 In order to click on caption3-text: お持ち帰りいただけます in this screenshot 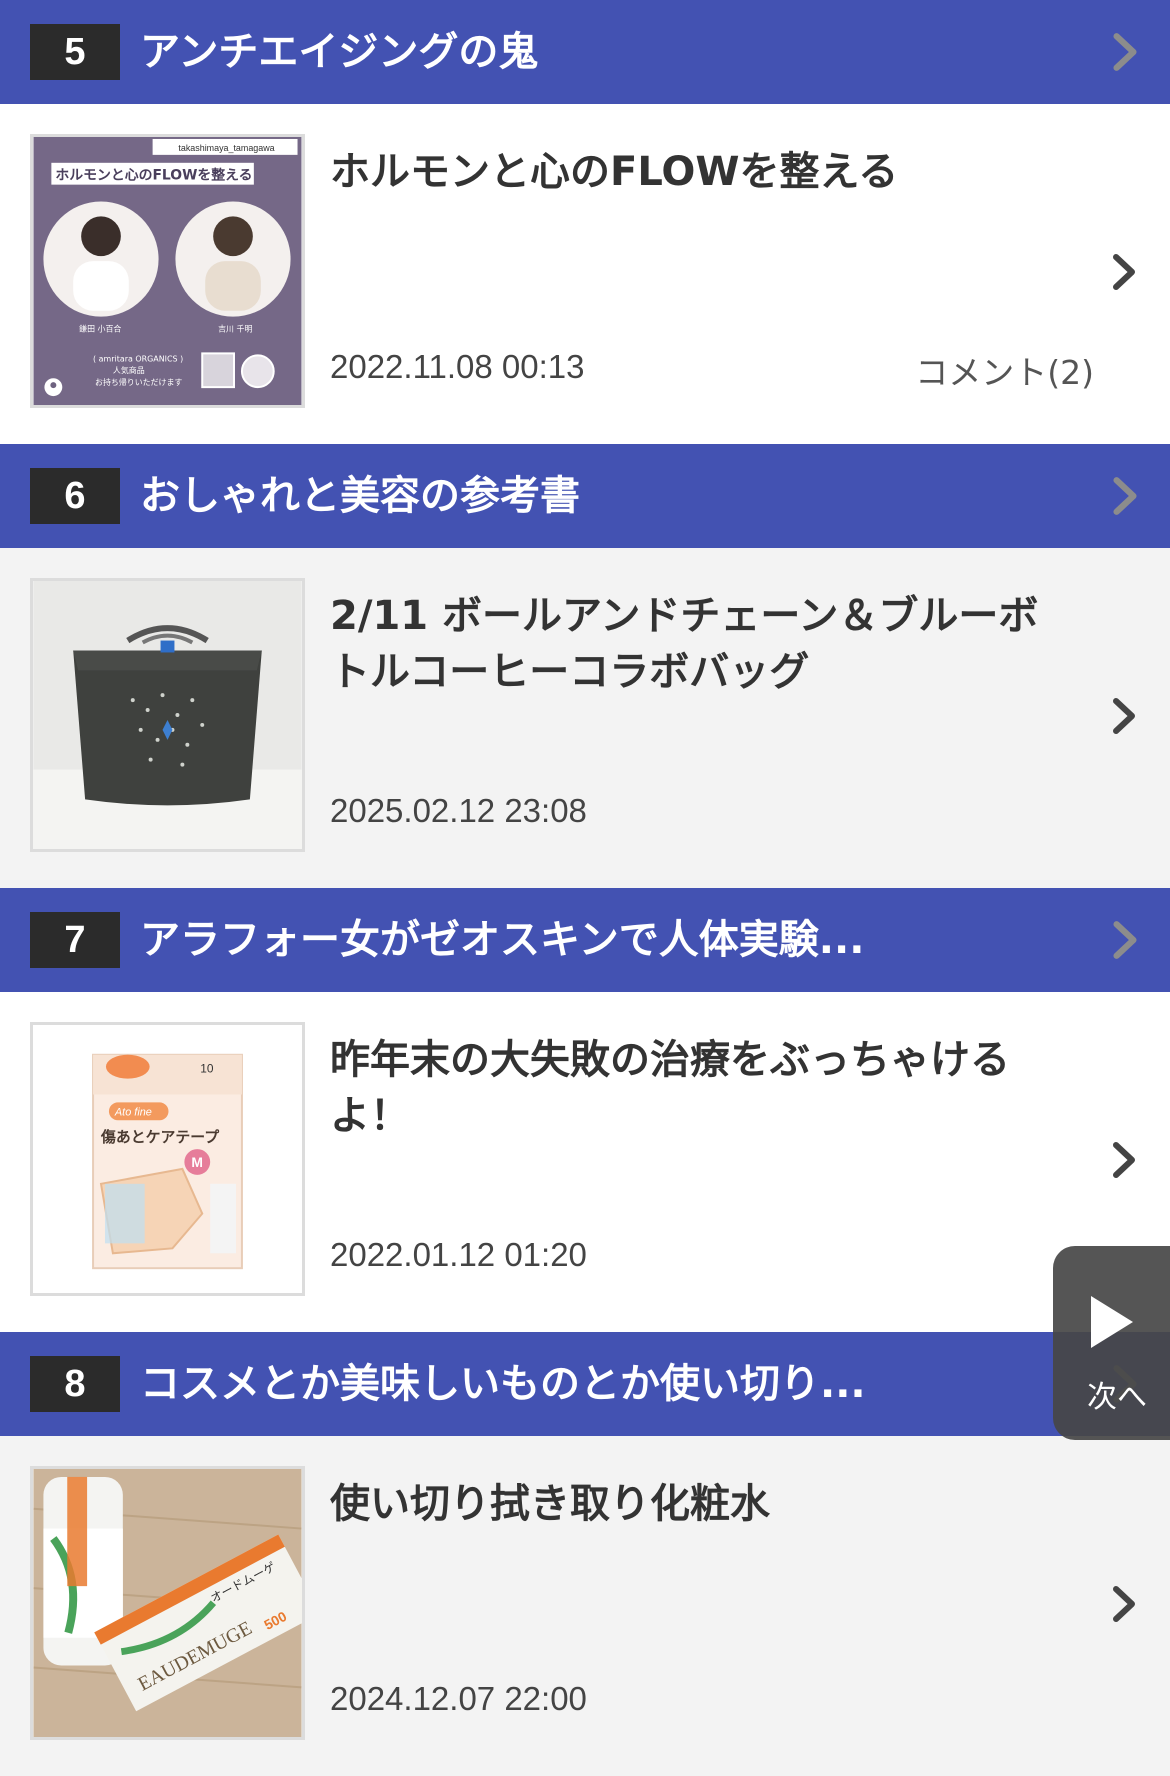, I will do `click(138, 382)`.